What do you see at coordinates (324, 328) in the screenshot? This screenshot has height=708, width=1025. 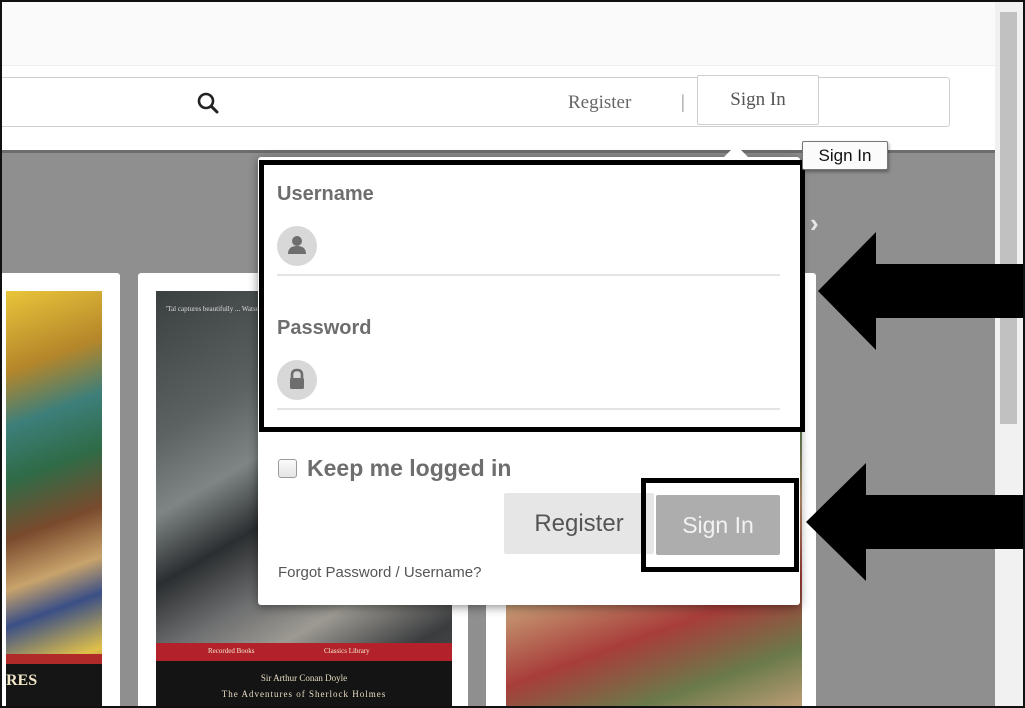 I see `password-label: Password` at bounding box center [324, 328].